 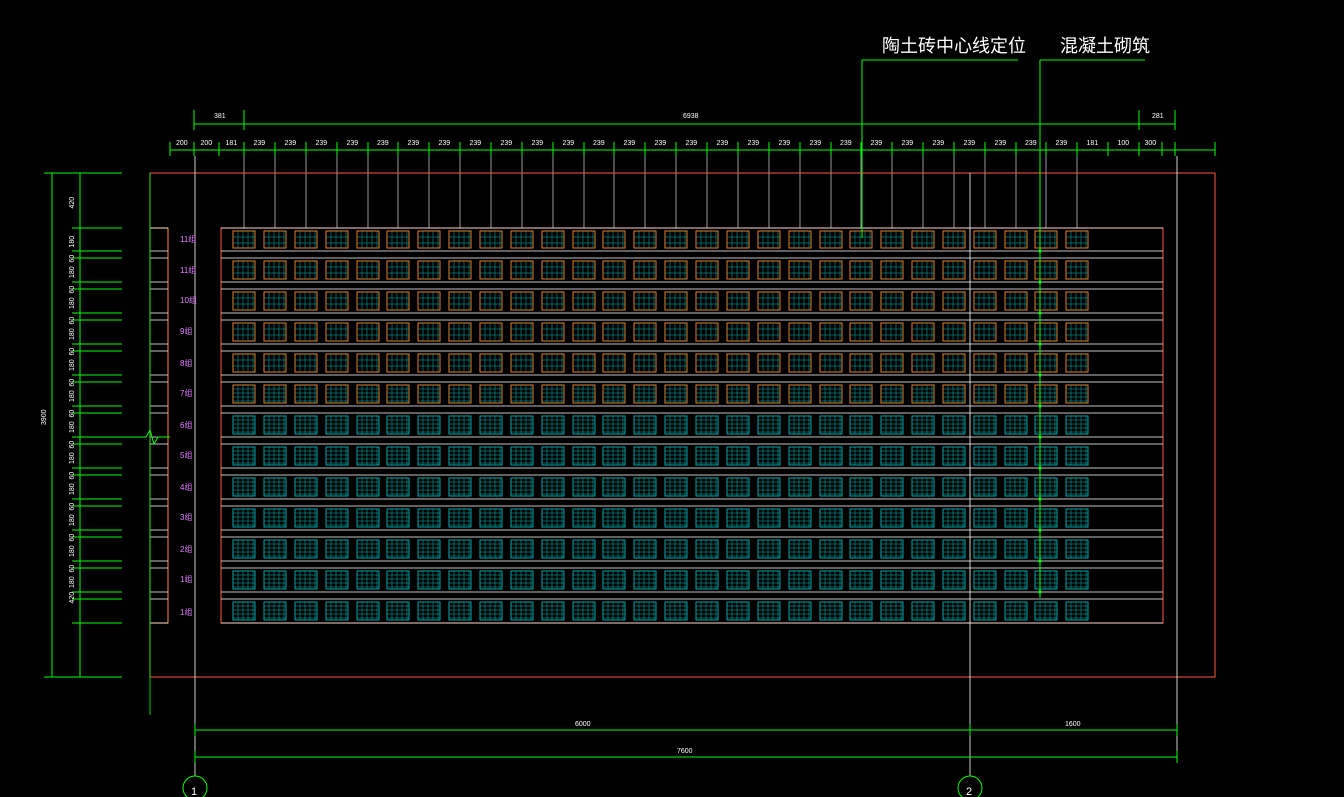 I want to click on row-label-layer: 11组 11组 10组 9组 8组 7组 6组 5组 4组 3组 2组 1组 1组, so click(x=188, y=425).